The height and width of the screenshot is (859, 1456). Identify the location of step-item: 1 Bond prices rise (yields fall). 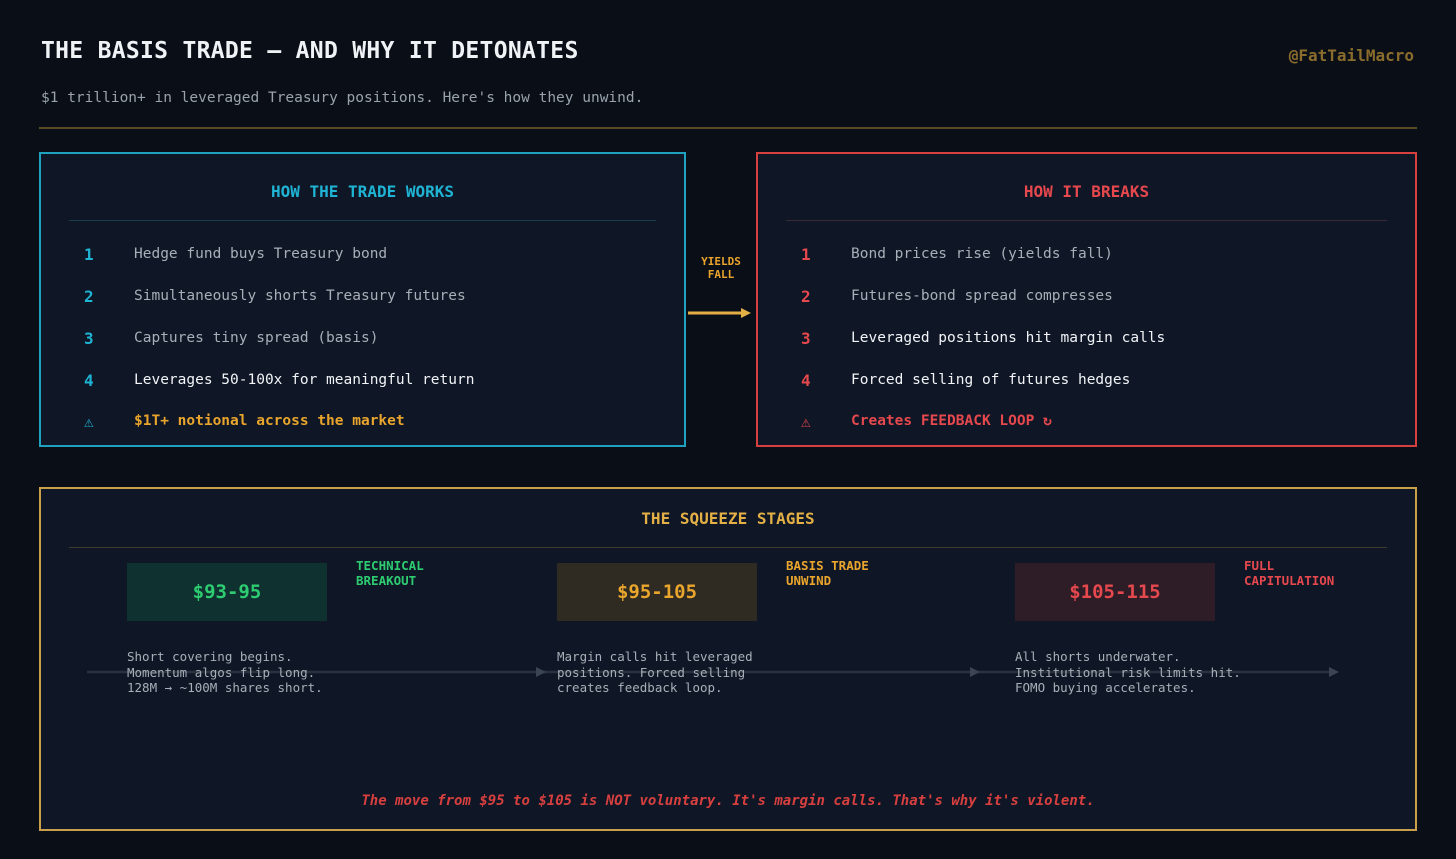
(1086, 257).